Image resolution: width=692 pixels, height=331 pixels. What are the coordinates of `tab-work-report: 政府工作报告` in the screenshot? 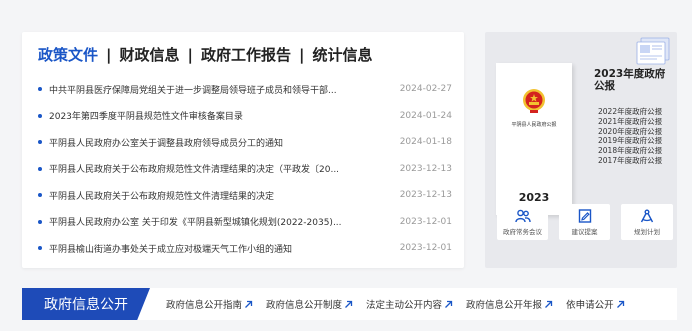 It's located at (246, 54).